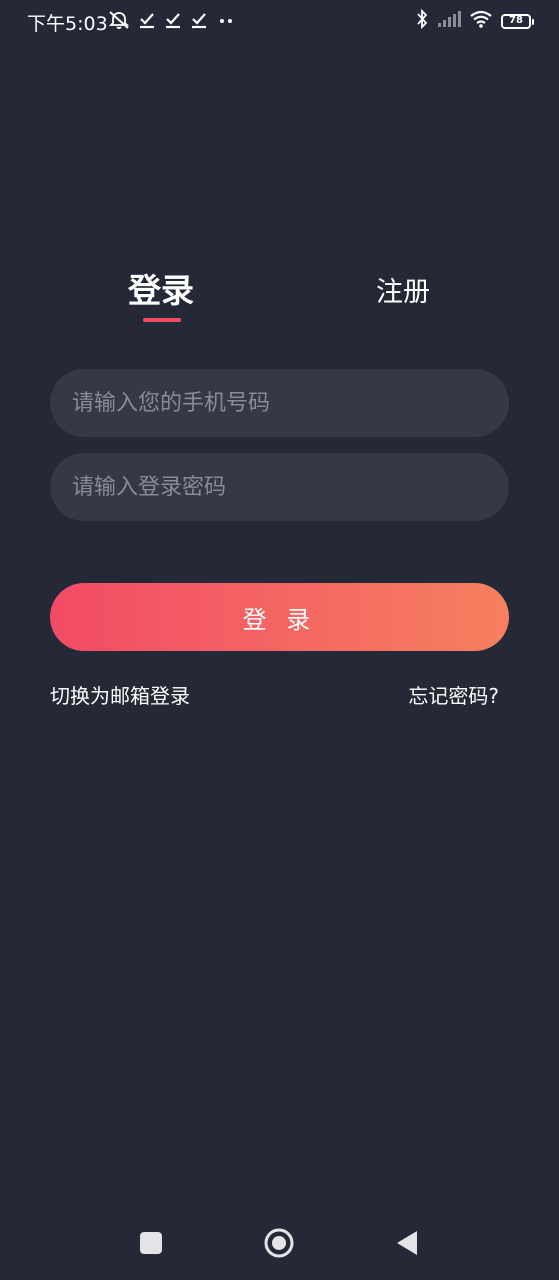 The width and height of the screenshot is (559, 1280). What do you see at coordinates (407, 1243) in the screenshot?
I see `back-icon` at bounding box center [407, 1243].